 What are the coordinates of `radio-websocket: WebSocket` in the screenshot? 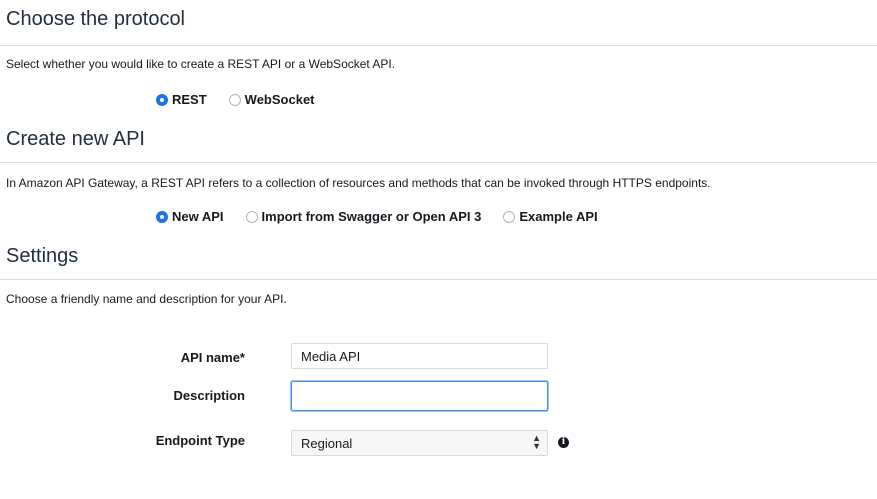 It's located at (271, 99).